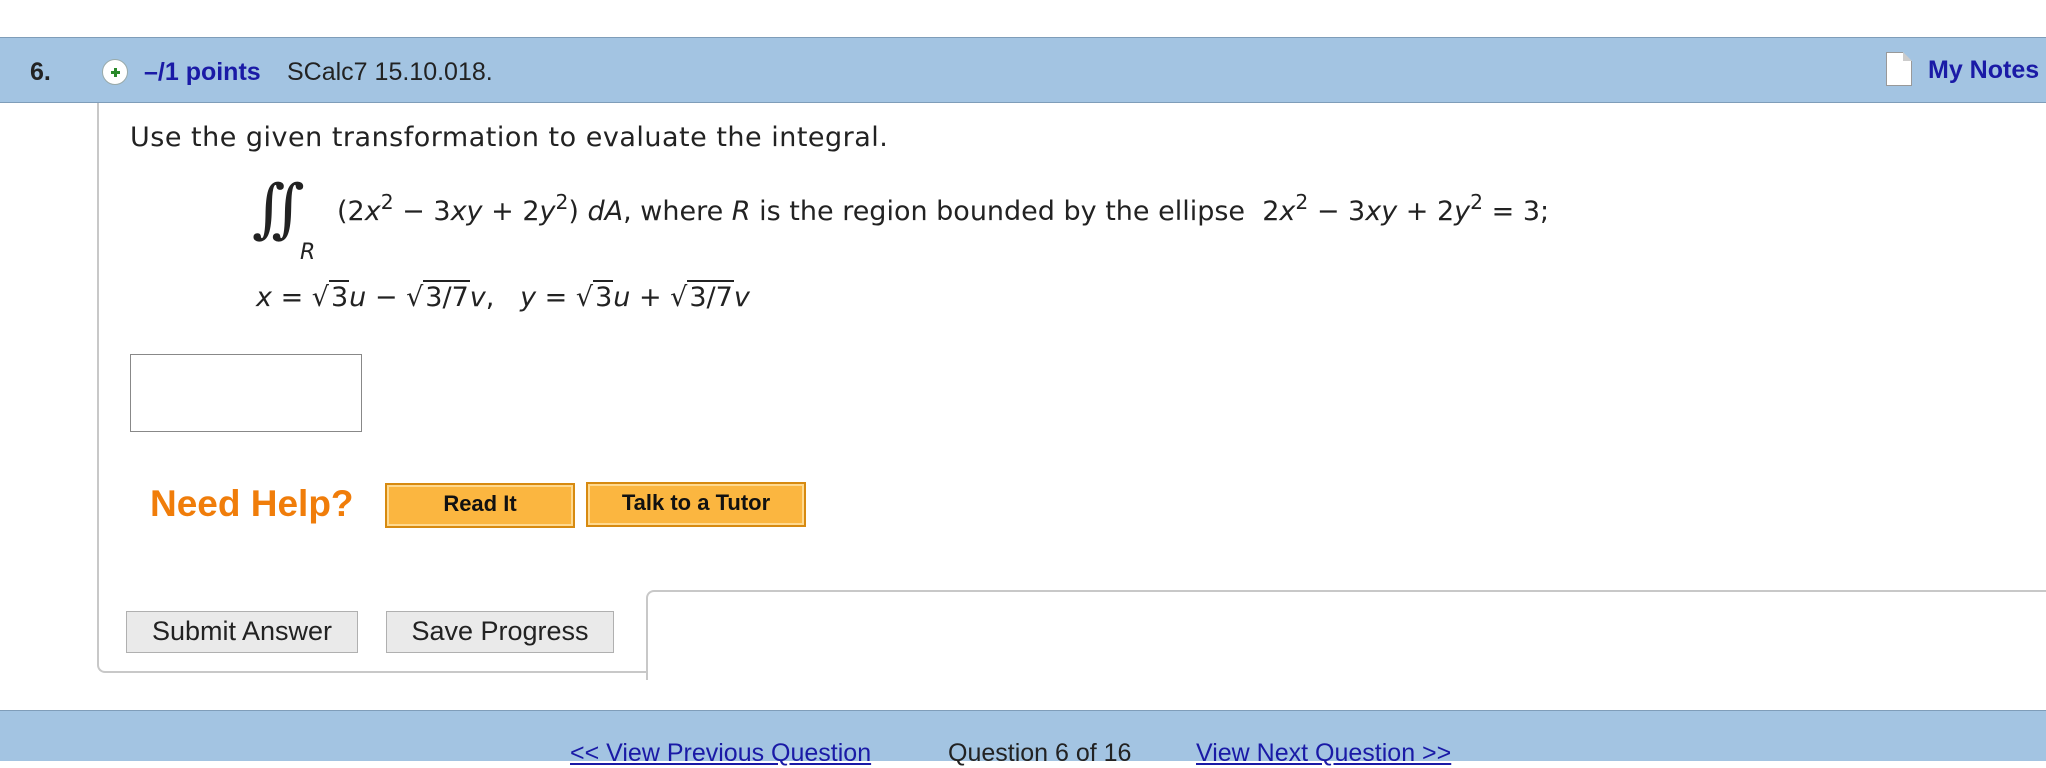  What do you see at coordinates (252, 503) in the screenshot?
I see `need-help-label: Need Help?` at bounding box center [252, 503].